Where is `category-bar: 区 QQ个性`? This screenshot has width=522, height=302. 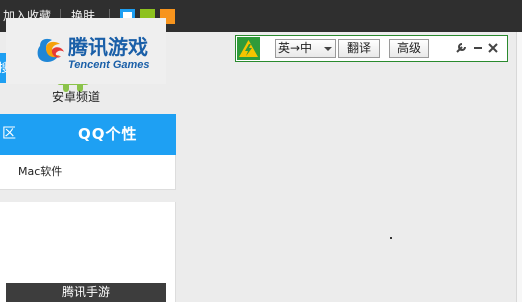
category-bar: 区 QQ个性 is located at coordinates (88, 134).